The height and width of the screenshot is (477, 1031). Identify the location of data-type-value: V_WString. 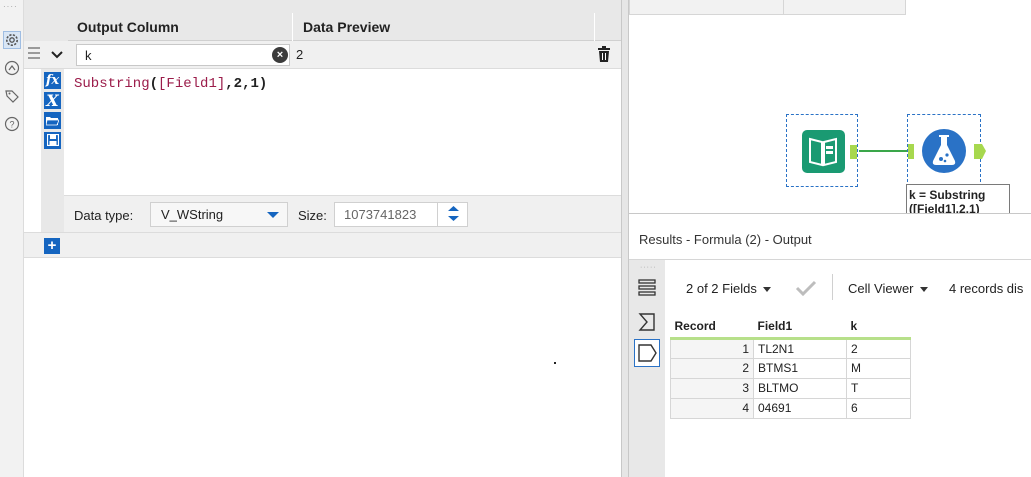
(192, 214).